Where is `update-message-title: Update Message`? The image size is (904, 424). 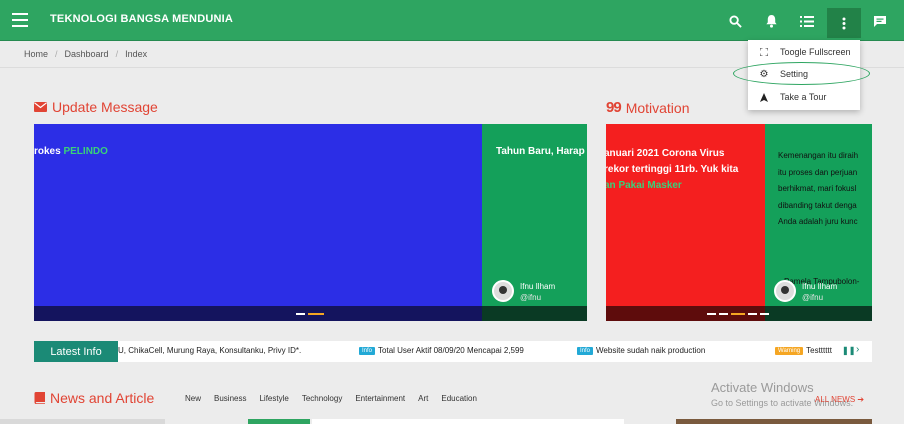 update-message-title: Update Message is located at coordinates (105, 107).